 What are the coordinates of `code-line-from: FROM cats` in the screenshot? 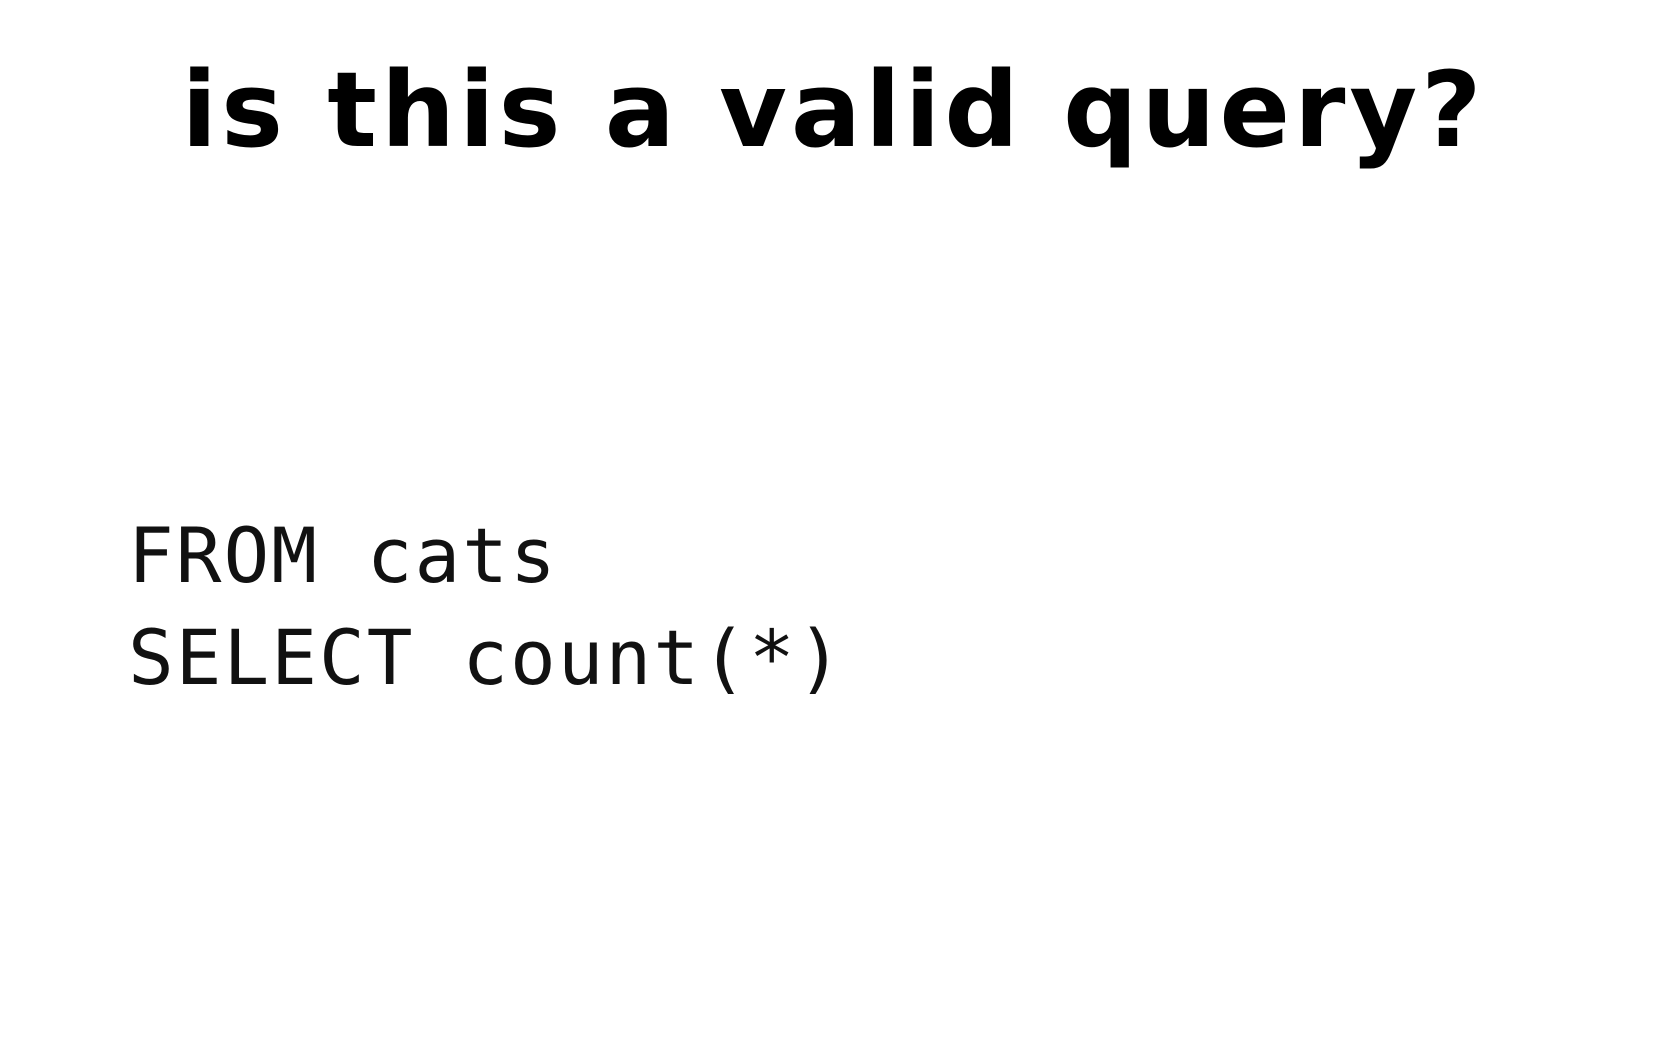 It's located at (343, 555).